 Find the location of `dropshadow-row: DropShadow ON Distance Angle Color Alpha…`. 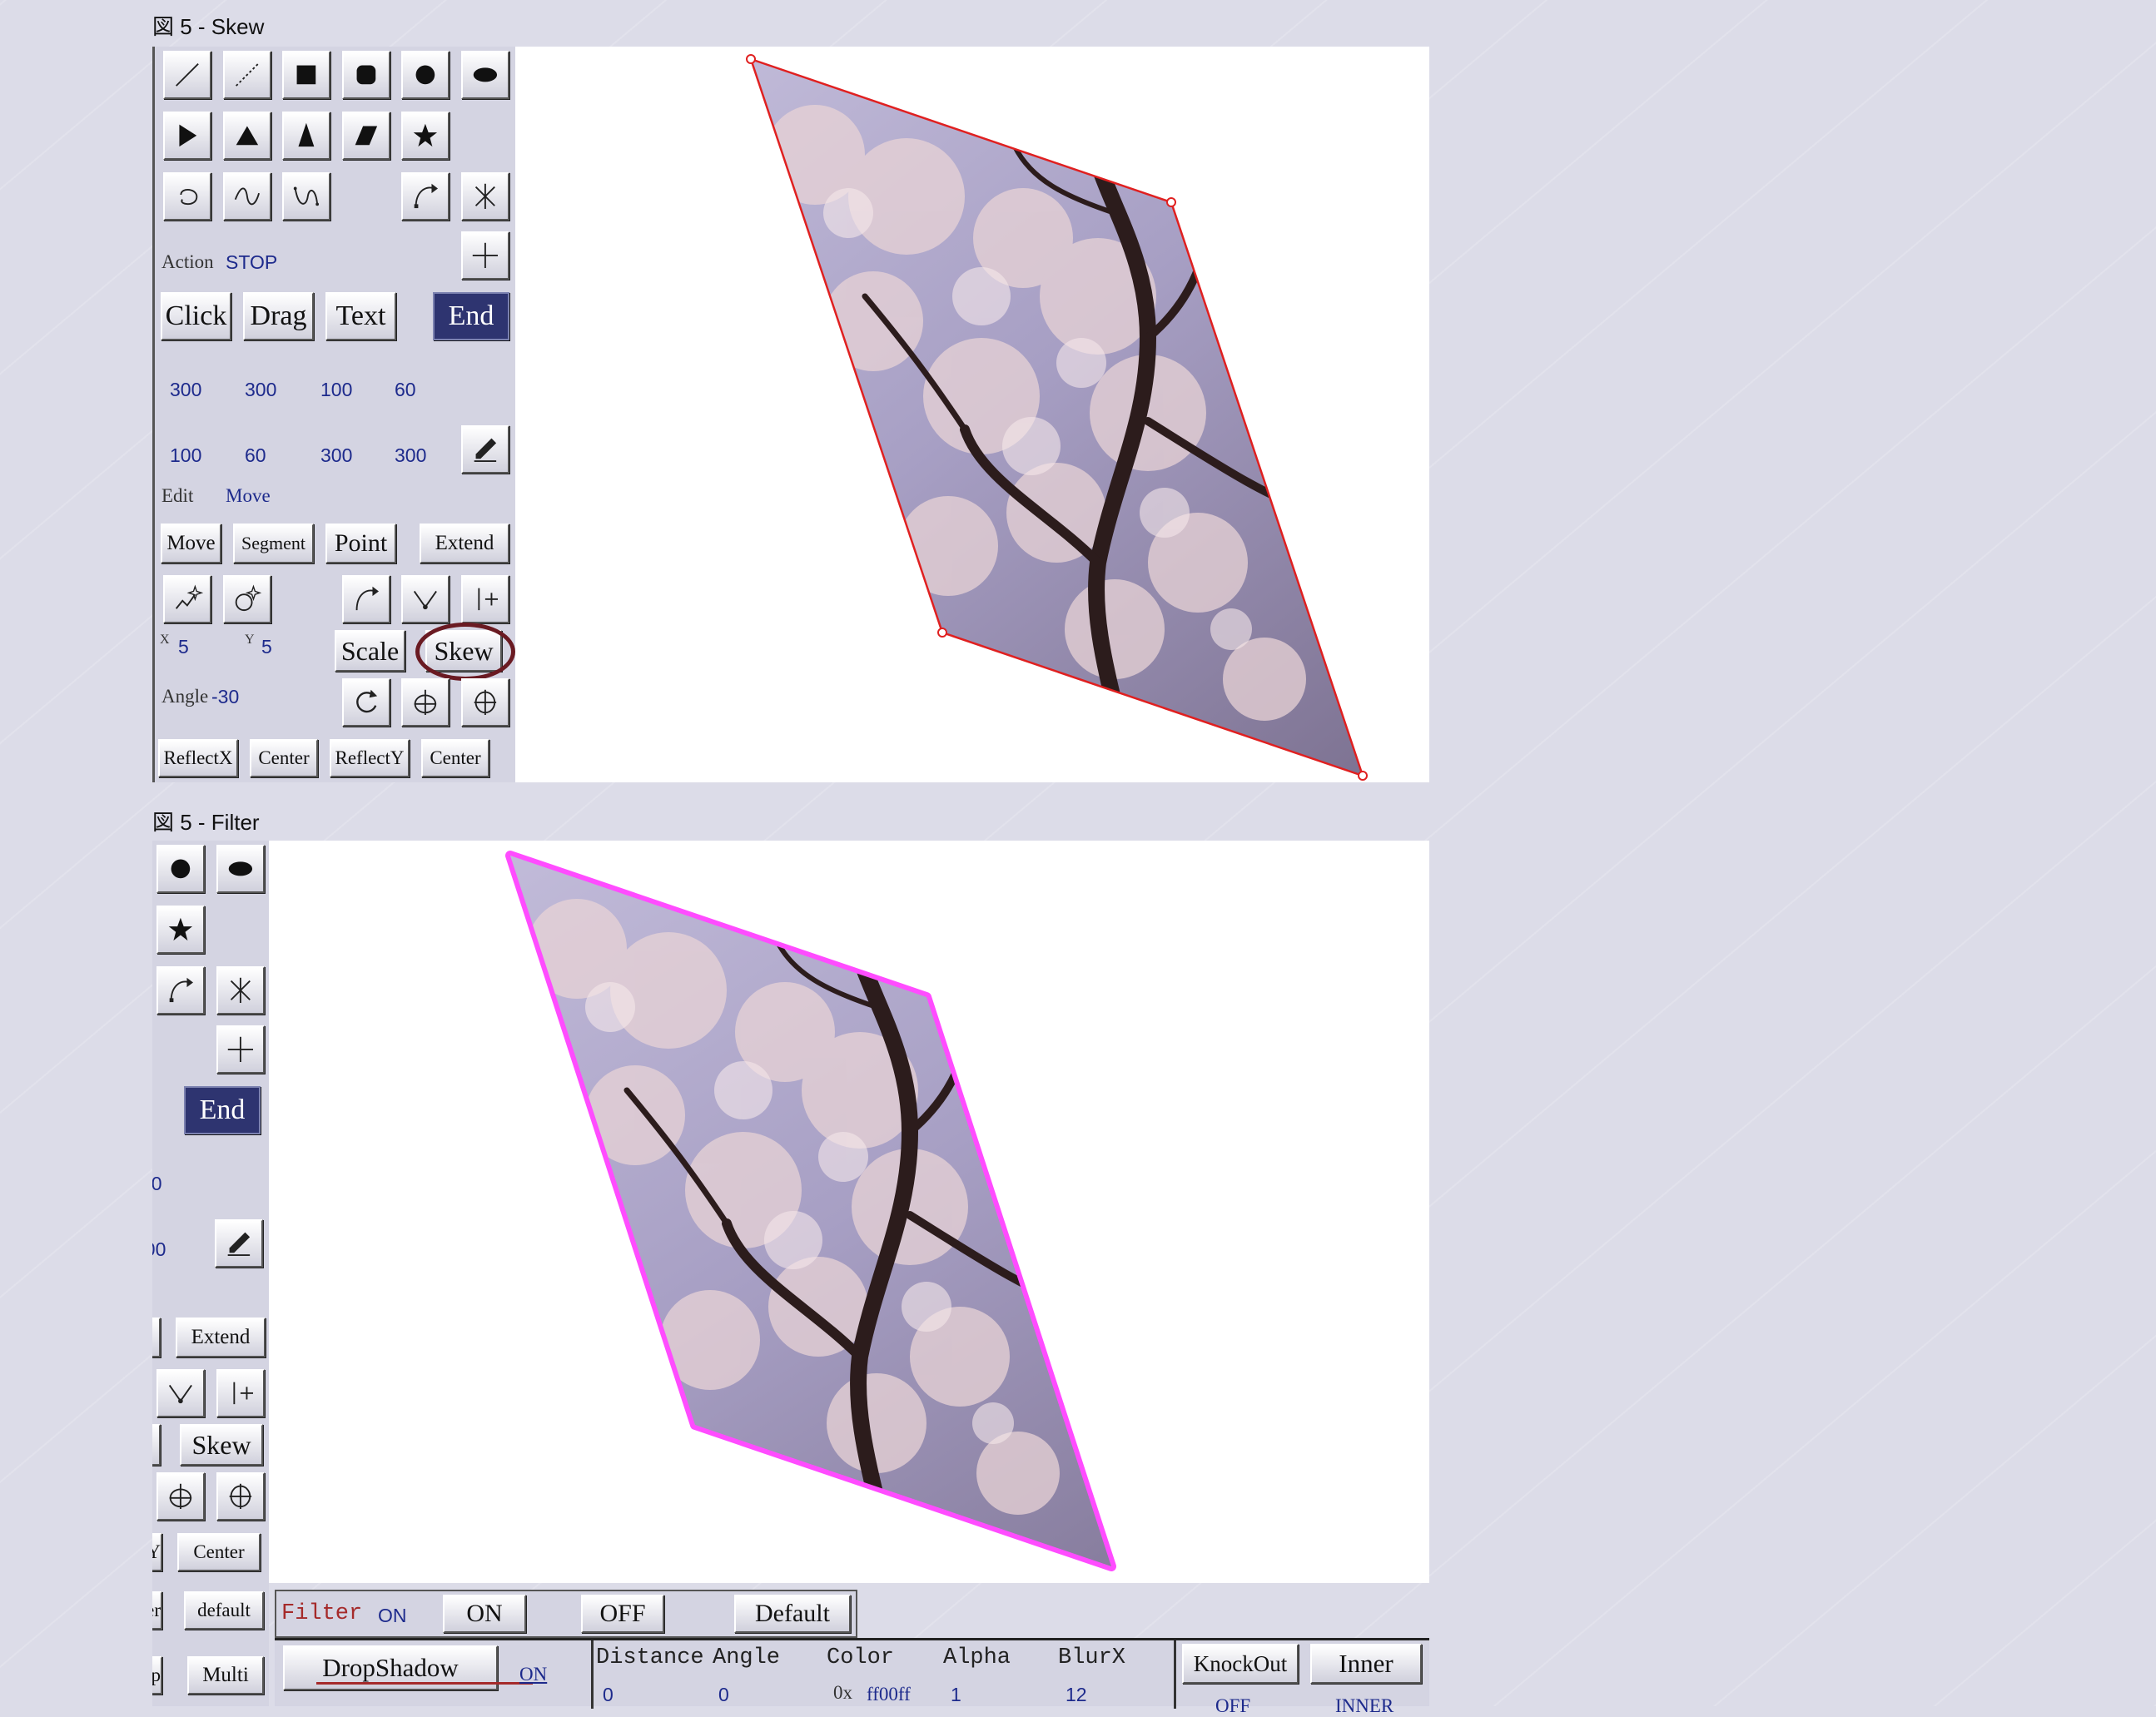

dropshadow-row: DropShadow ON Distance Angle Color Alpha… is located at coordinates (852, 1677).